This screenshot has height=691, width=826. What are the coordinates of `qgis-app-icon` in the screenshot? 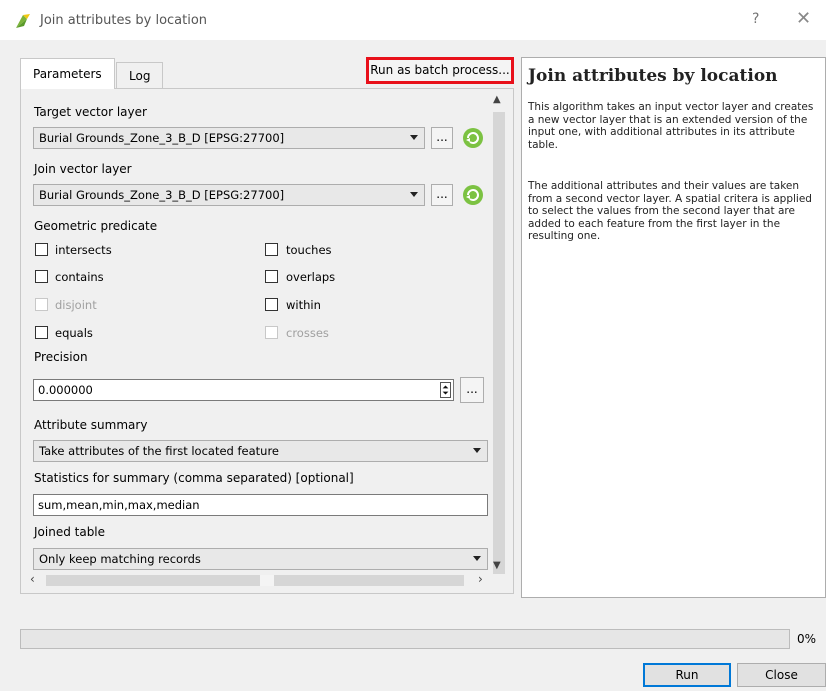 It's located at (23, 21).